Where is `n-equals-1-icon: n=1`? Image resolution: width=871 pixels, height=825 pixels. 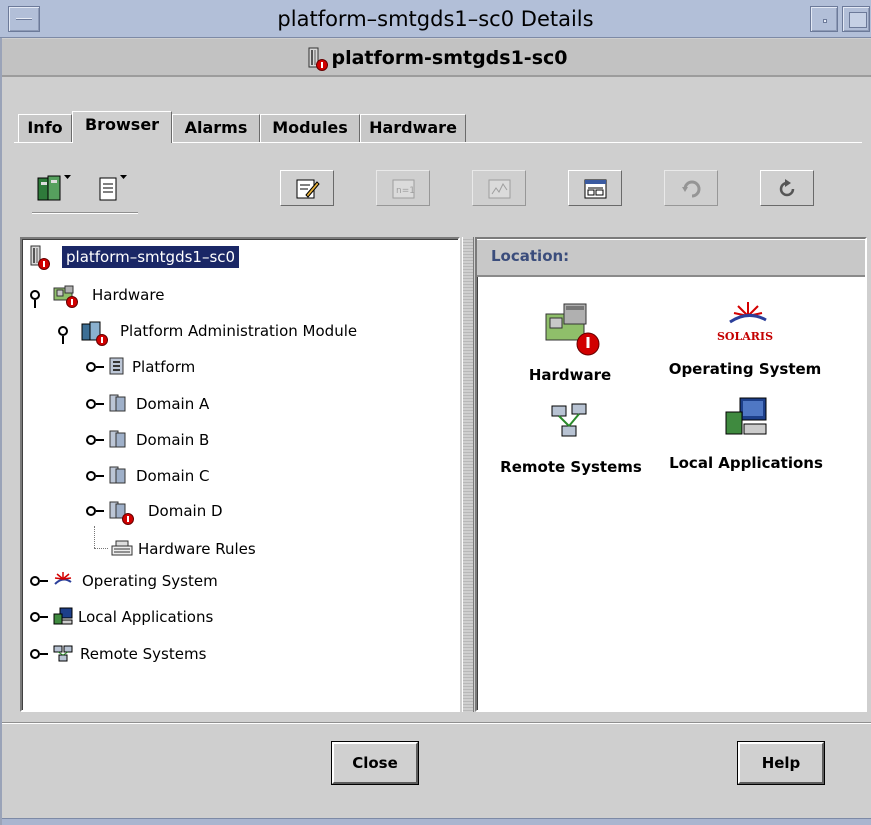 n-equals-1-icon: n=1 is located at coordinates (403, 189).